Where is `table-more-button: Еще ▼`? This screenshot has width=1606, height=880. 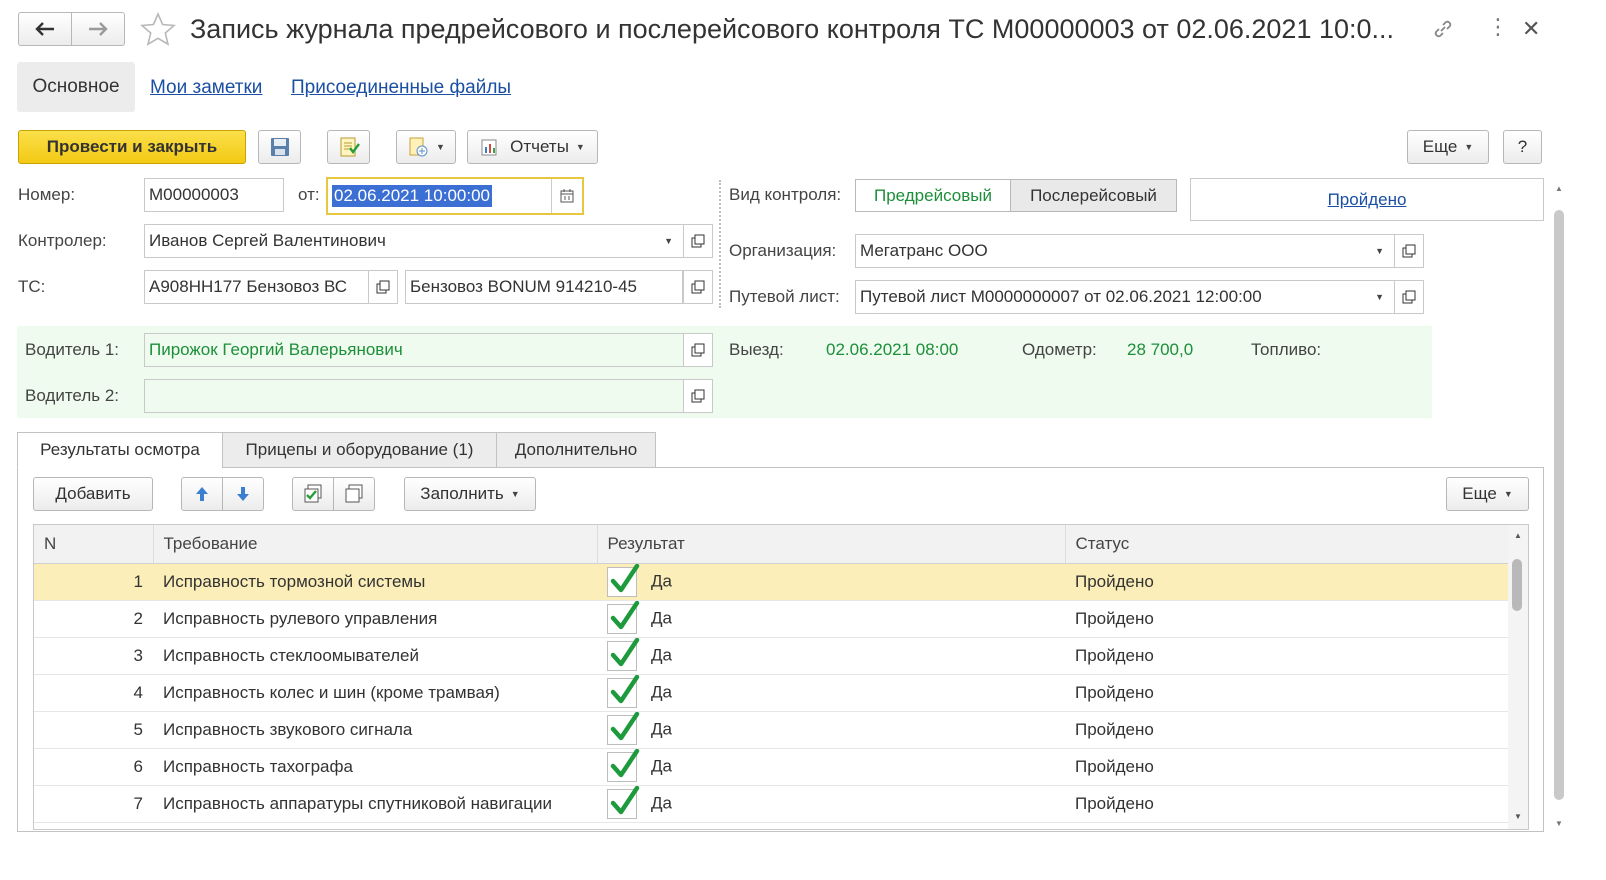
table-more-button: Еще ▼ is located at coordinates (1487, 494).